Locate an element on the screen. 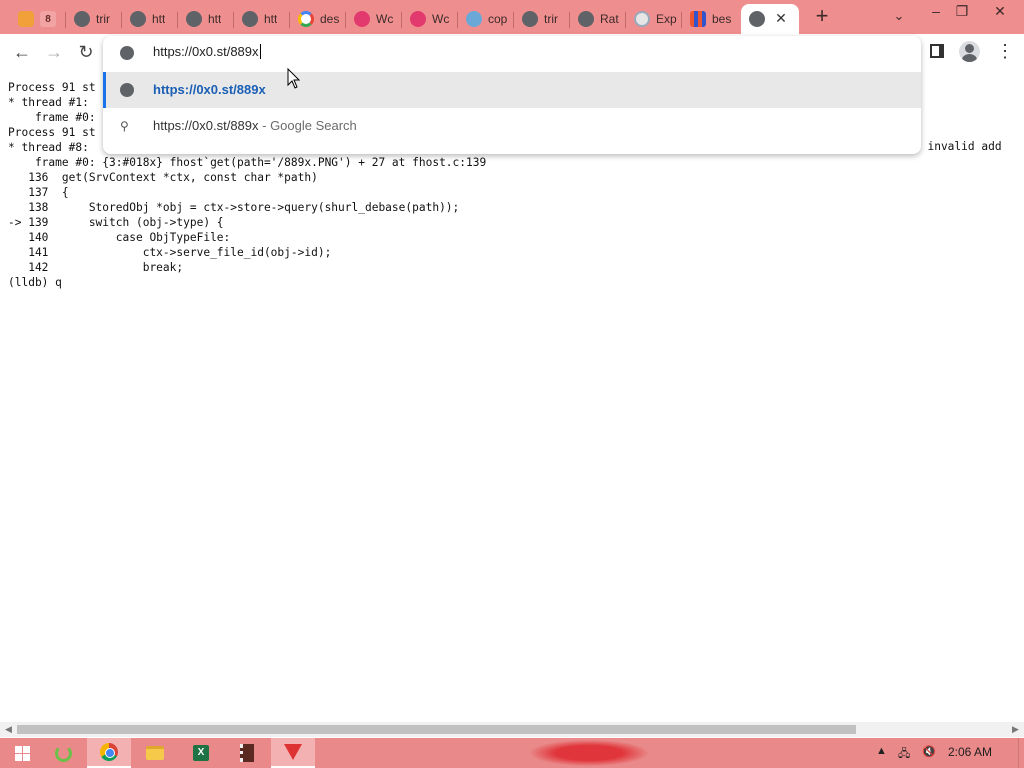 The image size is (1024, 768). address-bar: https://0x0.st/889x is located at coordinates (512, 52).